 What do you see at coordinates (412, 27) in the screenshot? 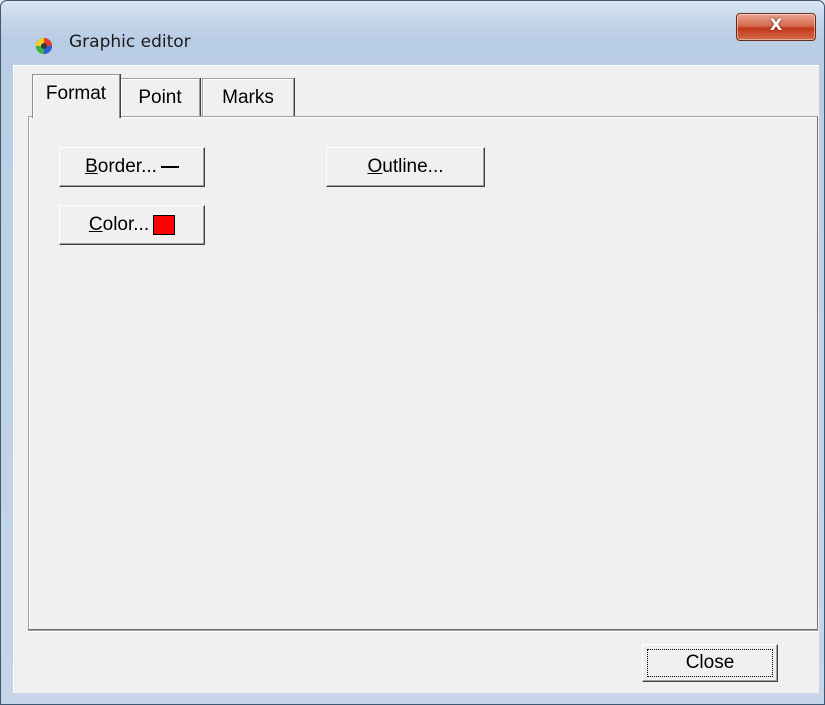
I see `title-bar: Graphic editor X` at bounding box center [412, 27].